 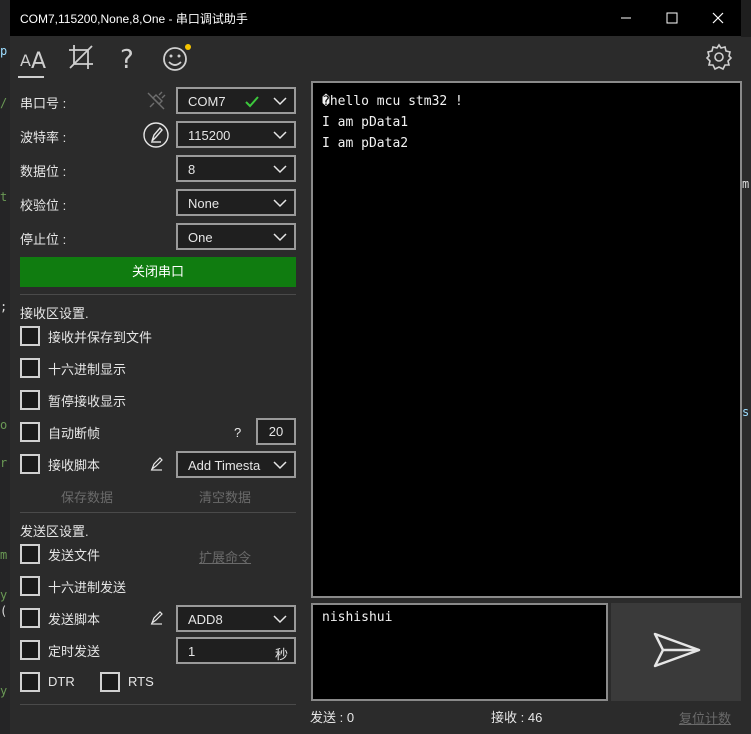 What do you see at coordinates (43, 103) in the screenshot?
I see `port-label: 串口号 :` at bounding box center [43, 103].